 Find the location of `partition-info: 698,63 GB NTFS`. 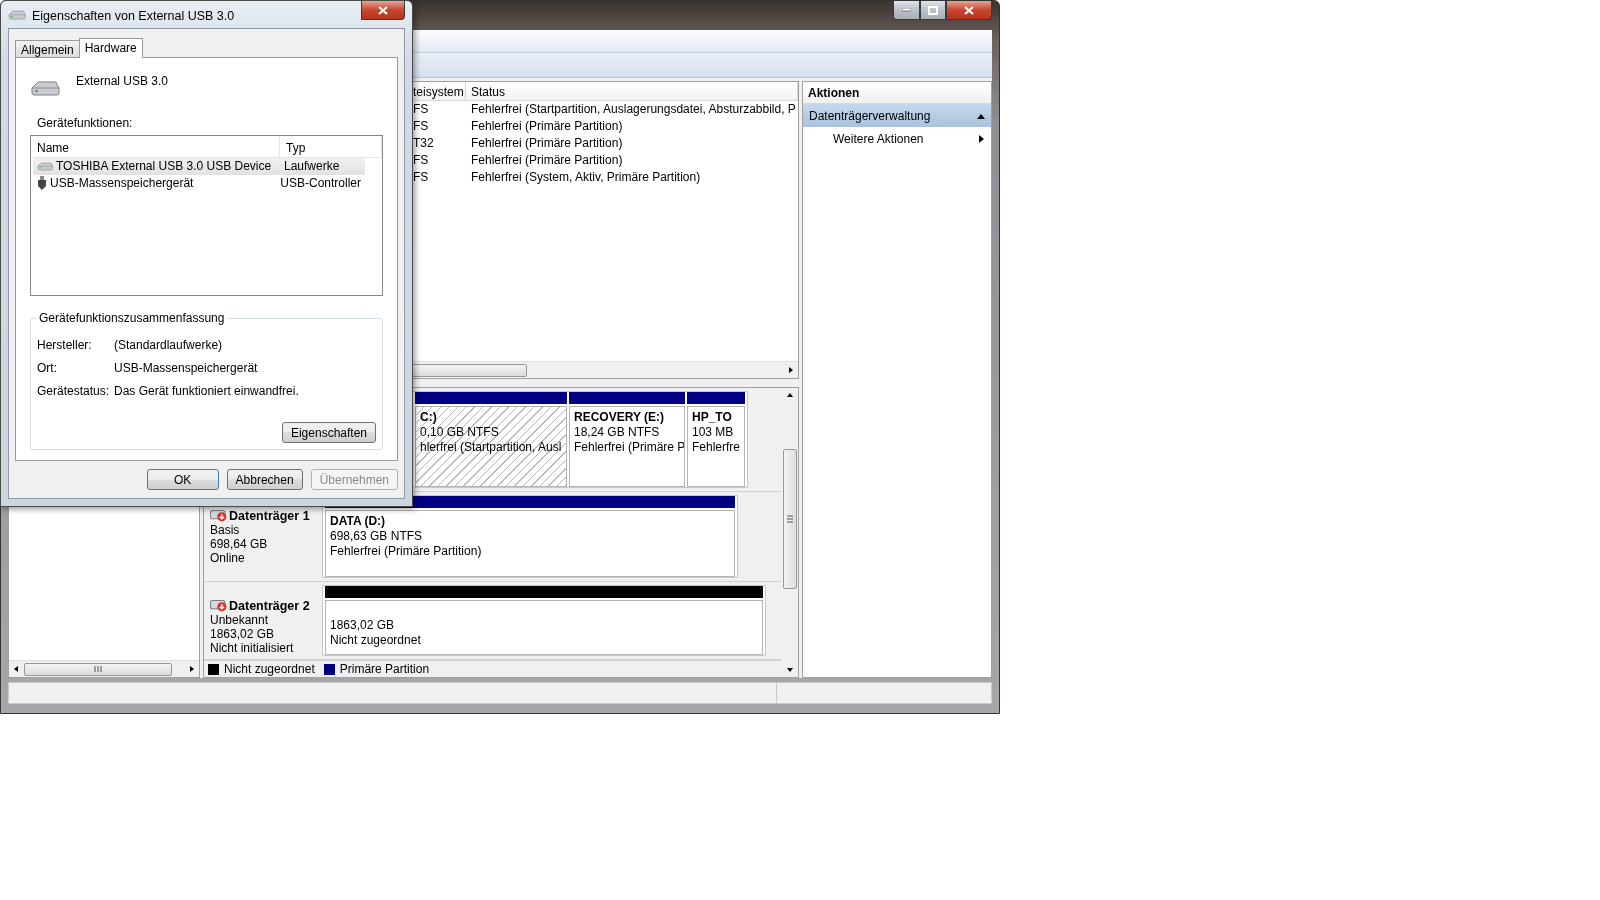

partition-info: 698,63 GB NTFS is located at coordinates (377, 536).